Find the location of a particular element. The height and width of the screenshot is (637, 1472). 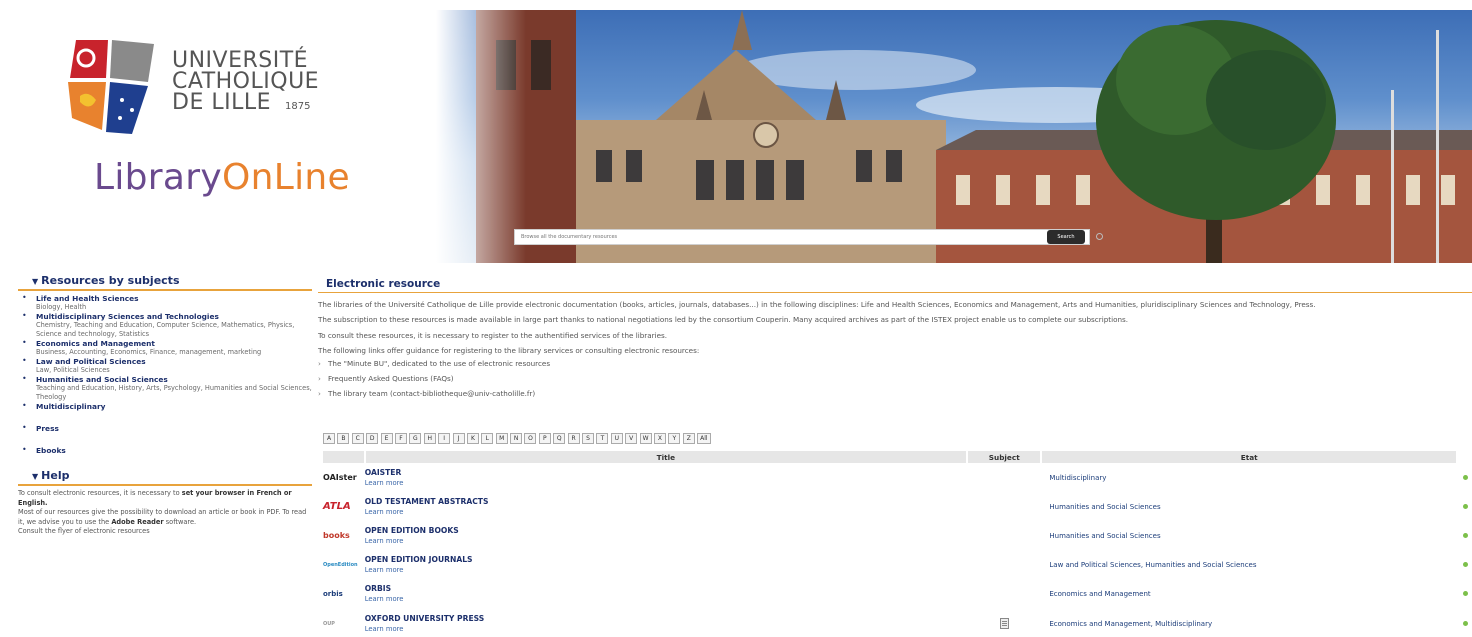

letter-button: I is located at coordinates (444, 438).